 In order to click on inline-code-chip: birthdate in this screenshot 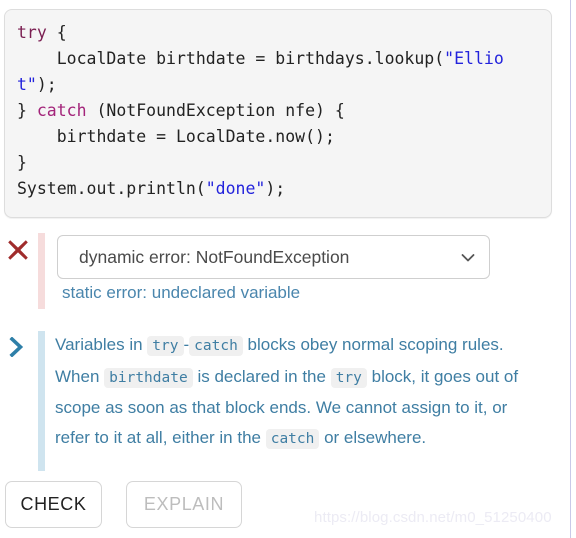, I will do `click(148, 377)`.